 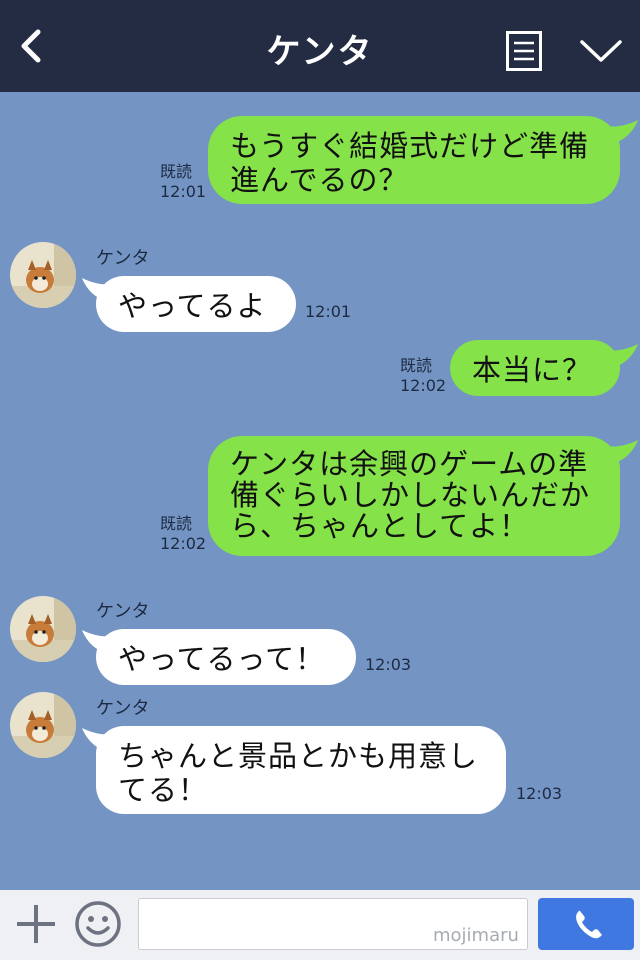 I want to click on phone-icon, so click(x=589, y=924).